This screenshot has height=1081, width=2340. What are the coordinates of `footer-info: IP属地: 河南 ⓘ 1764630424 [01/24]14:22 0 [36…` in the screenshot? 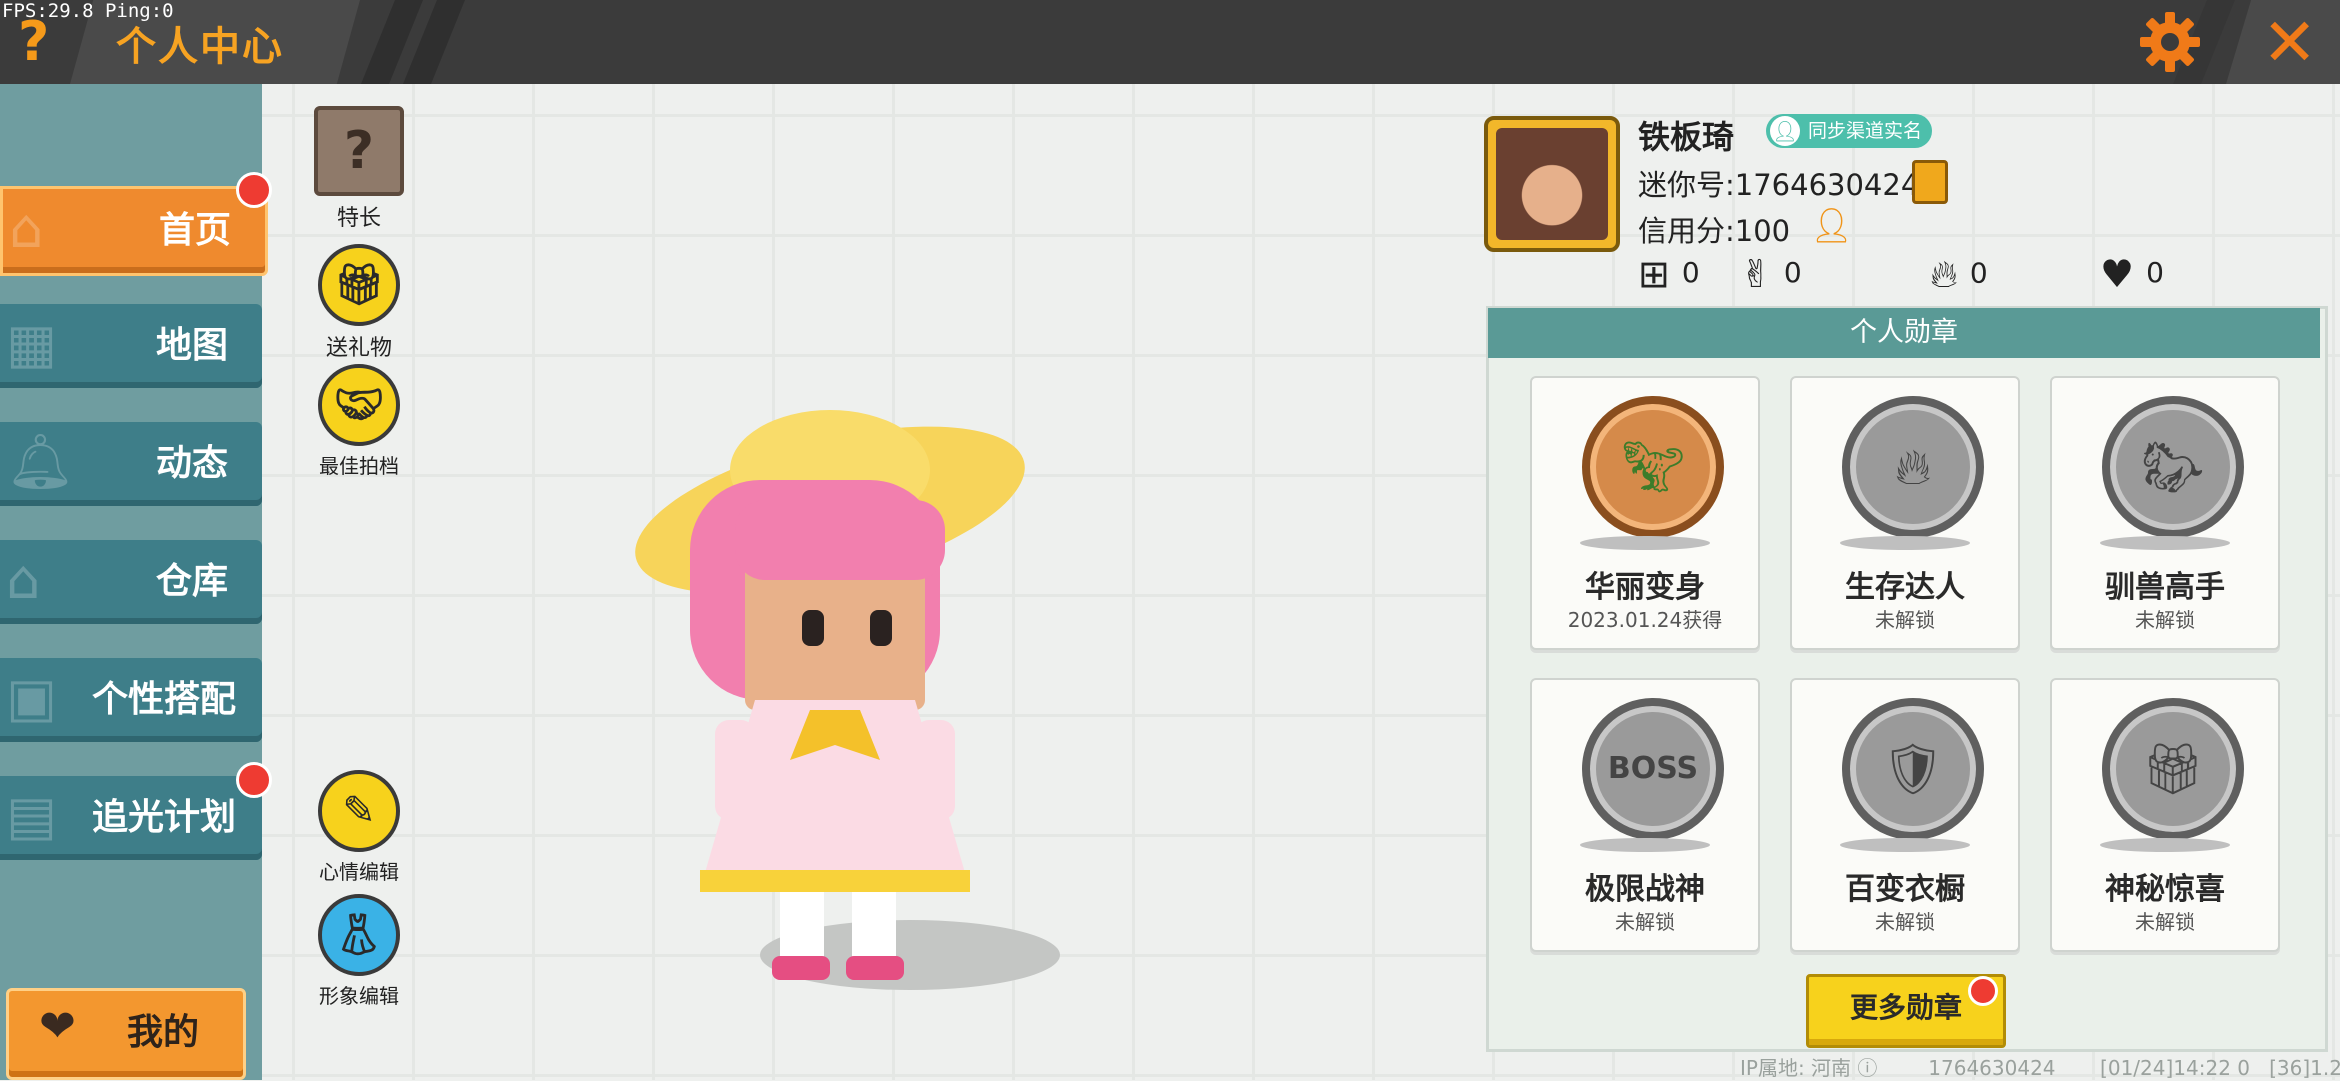 It's located at (2040, 1066).